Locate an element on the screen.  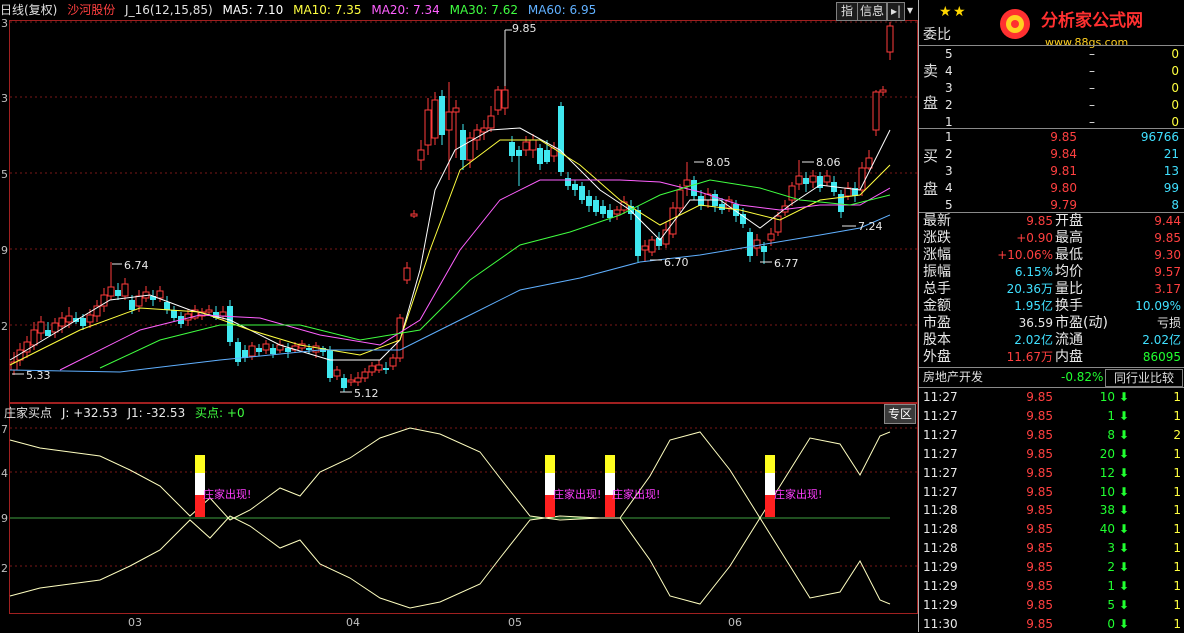
stat-value: 9.30 is located at coordinates (1167, 255).